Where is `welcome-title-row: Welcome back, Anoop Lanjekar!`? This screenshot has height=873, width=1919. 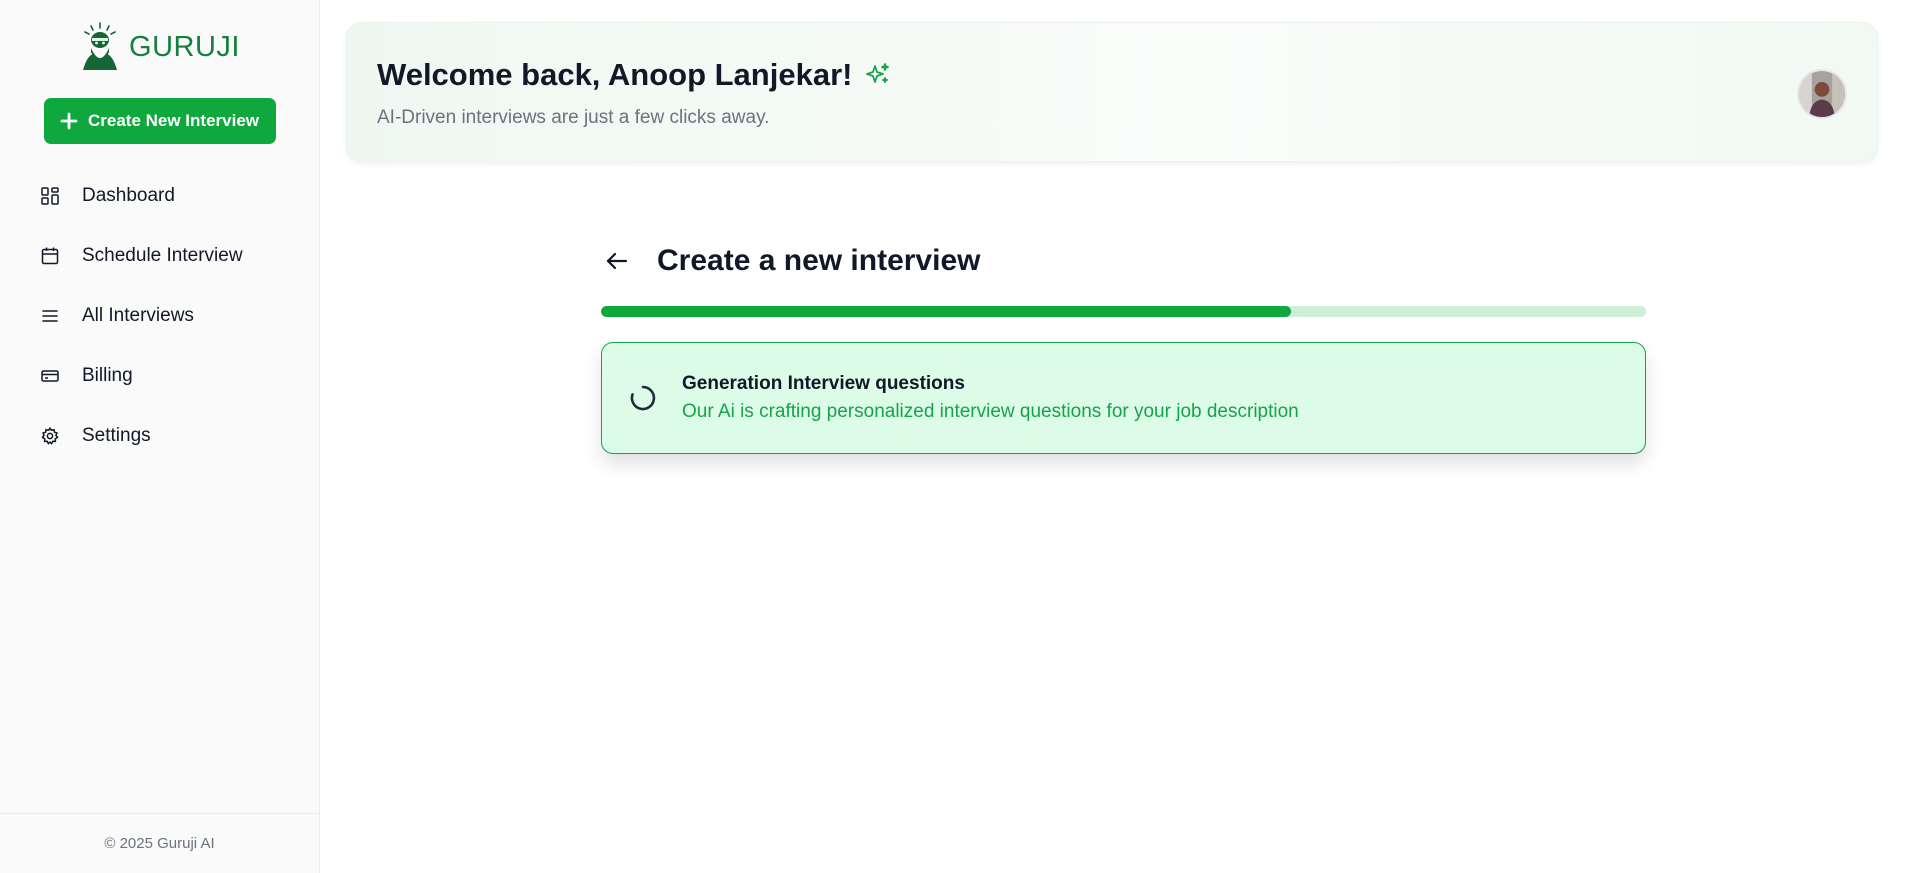
welcome-title-row: Welcome back, Anoop Lanjekar! is located at coordinates (634, 75).